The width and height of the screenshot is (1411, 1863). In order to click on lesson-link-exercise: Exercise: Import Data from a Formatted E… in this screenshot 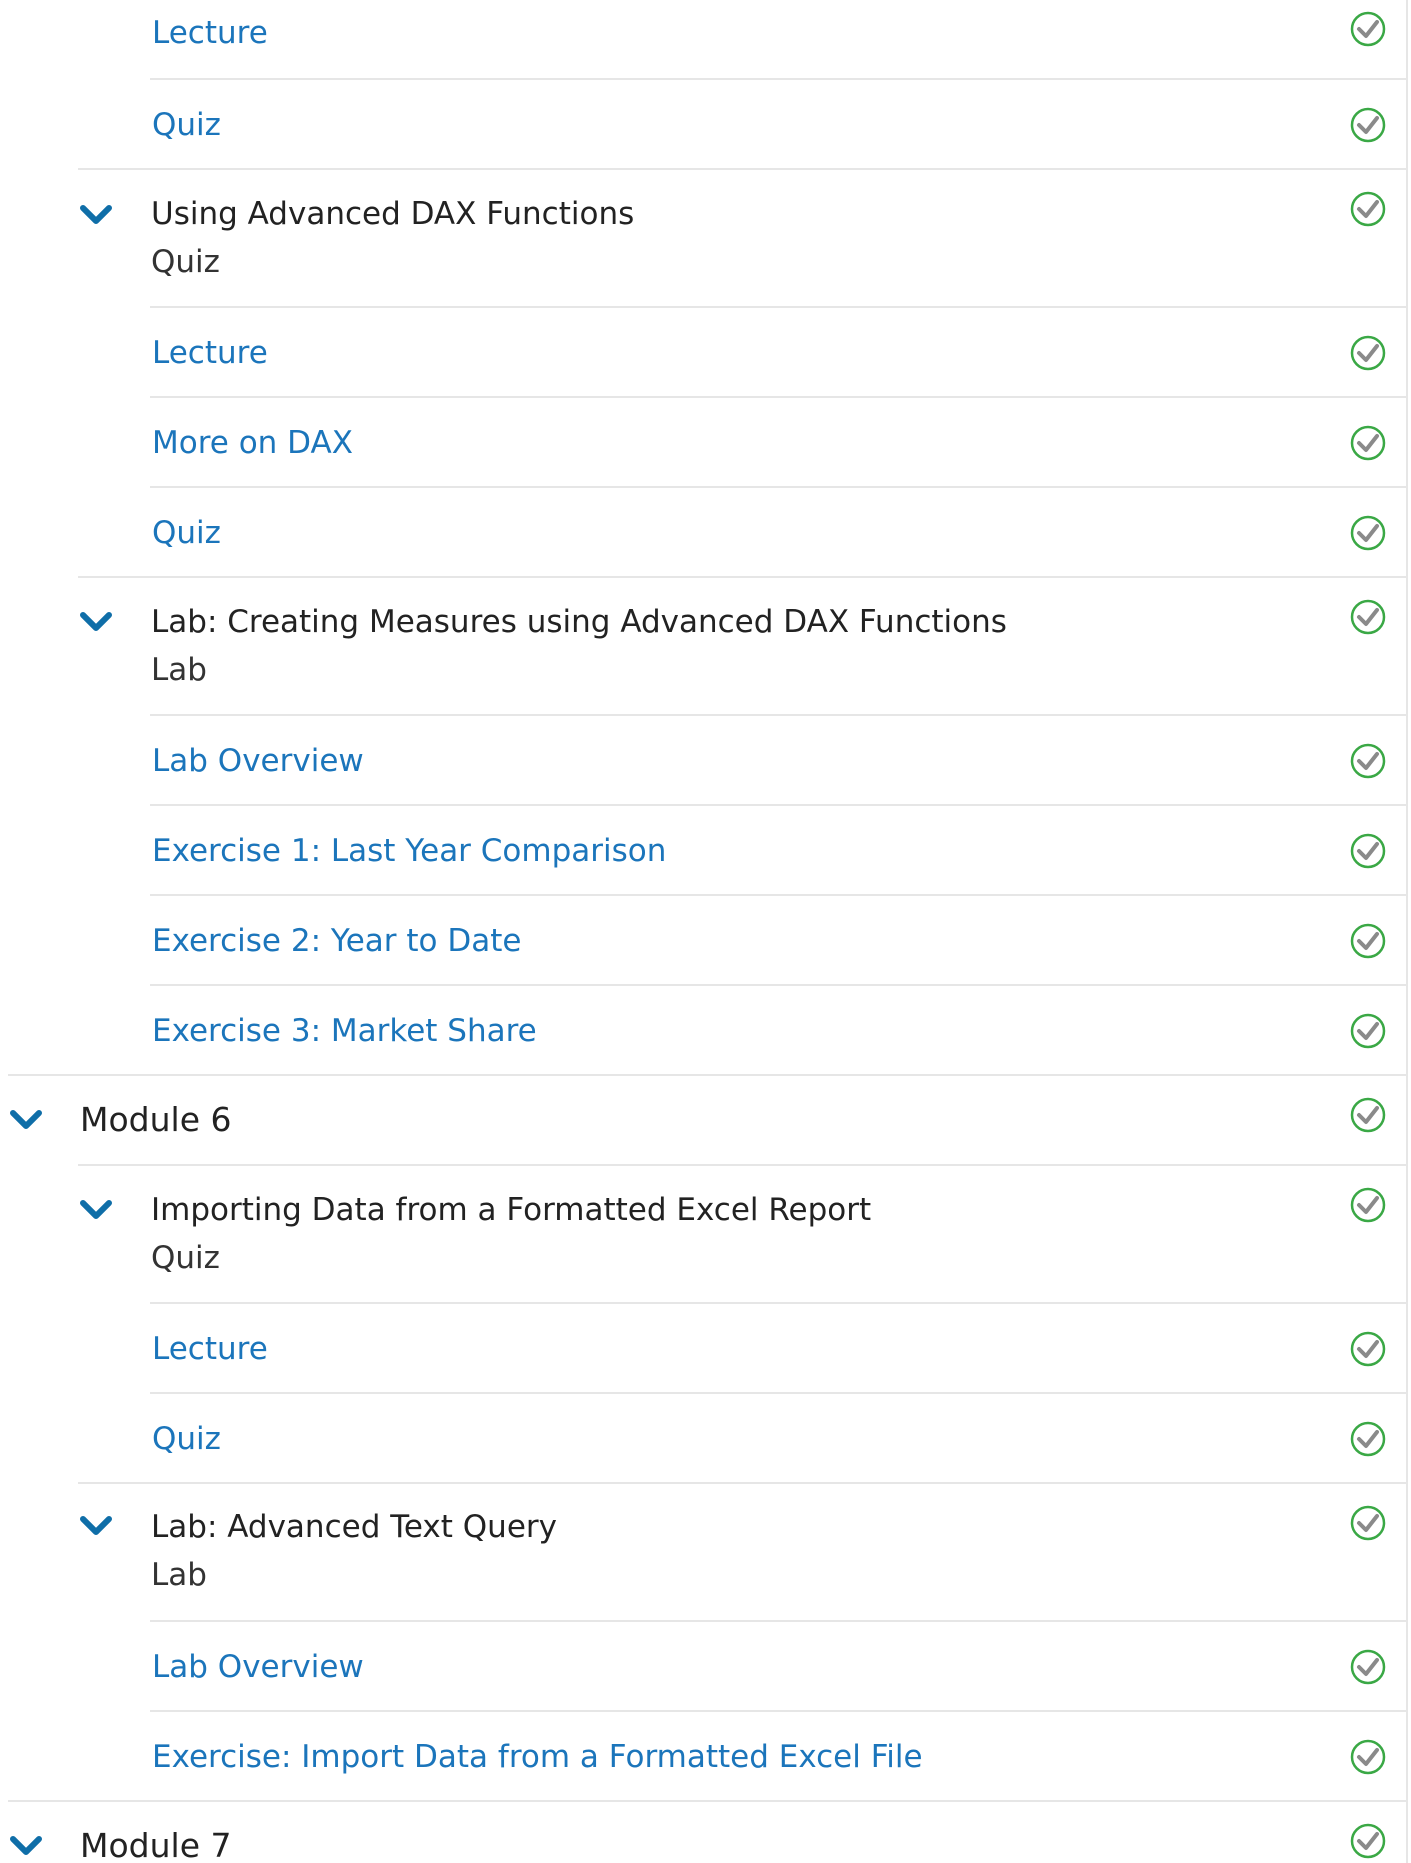, I will do `click(537, 1757)`.